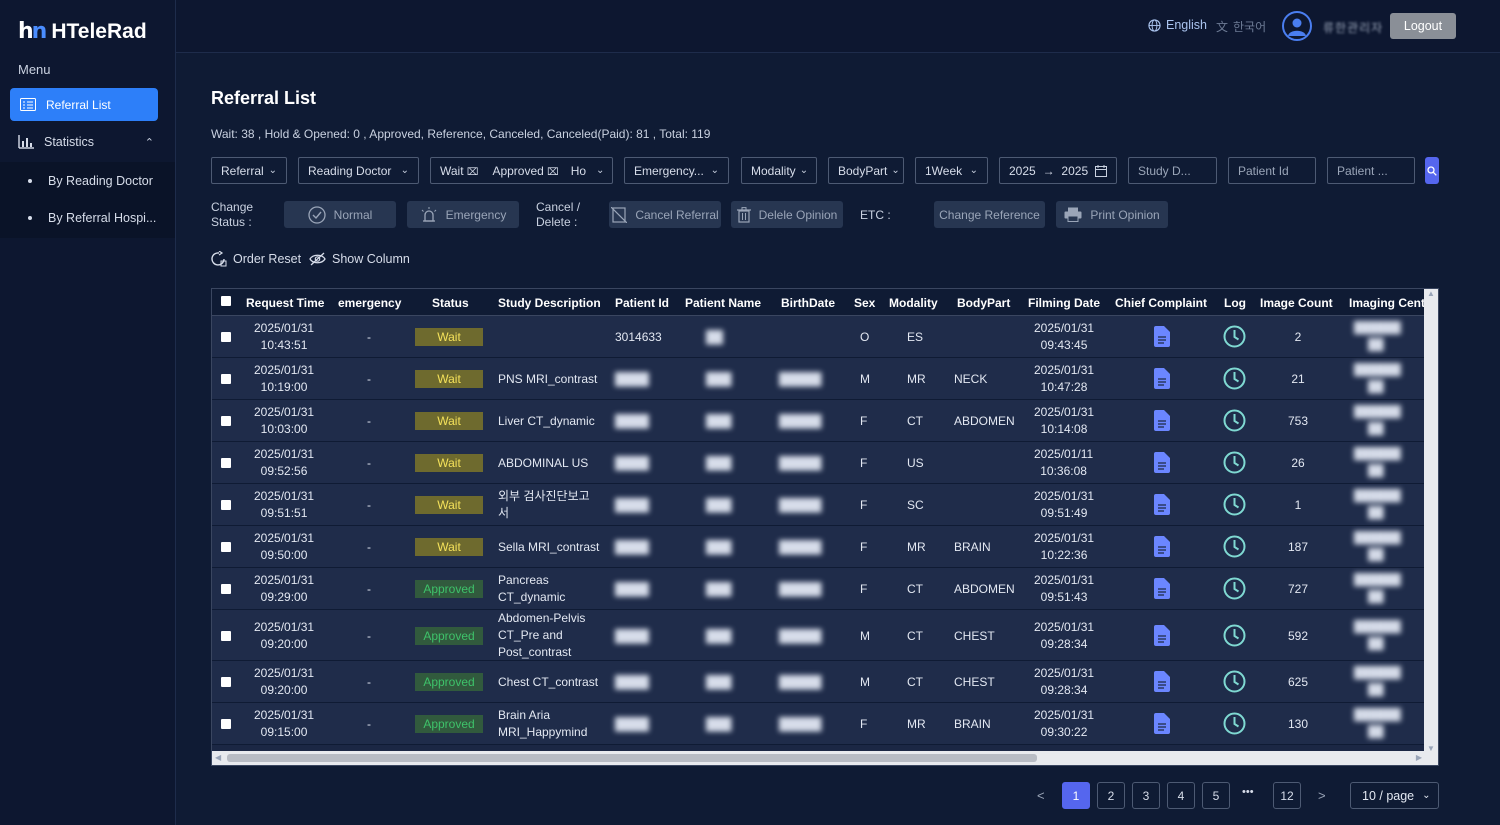 The height and width of the screenshot is (825, 1500). What do you see at coordinates (1431, 293) in the screenshot?
I see `arrow-up-icon: ▲` at bounding box center [1431, 293].